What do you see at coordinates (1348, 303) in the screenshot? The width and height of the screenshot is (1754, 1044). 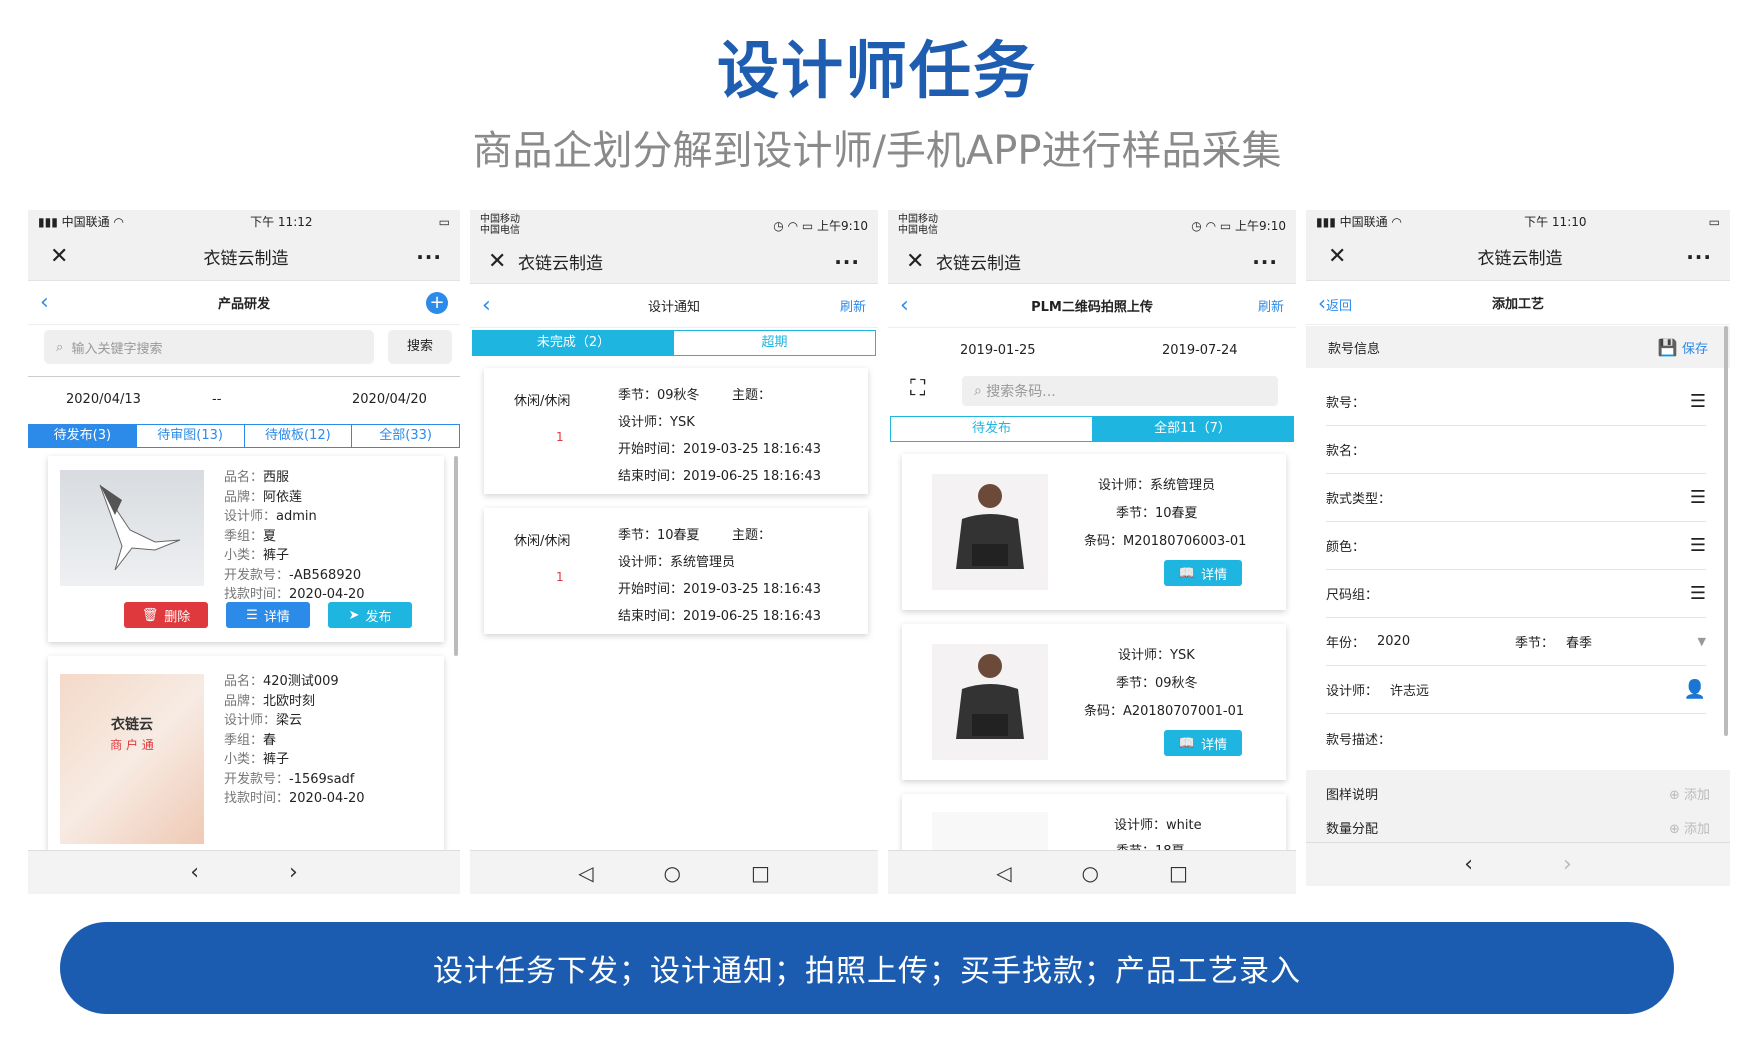 I see `back-button: ‹返回` at bounding box center [1348, 303].